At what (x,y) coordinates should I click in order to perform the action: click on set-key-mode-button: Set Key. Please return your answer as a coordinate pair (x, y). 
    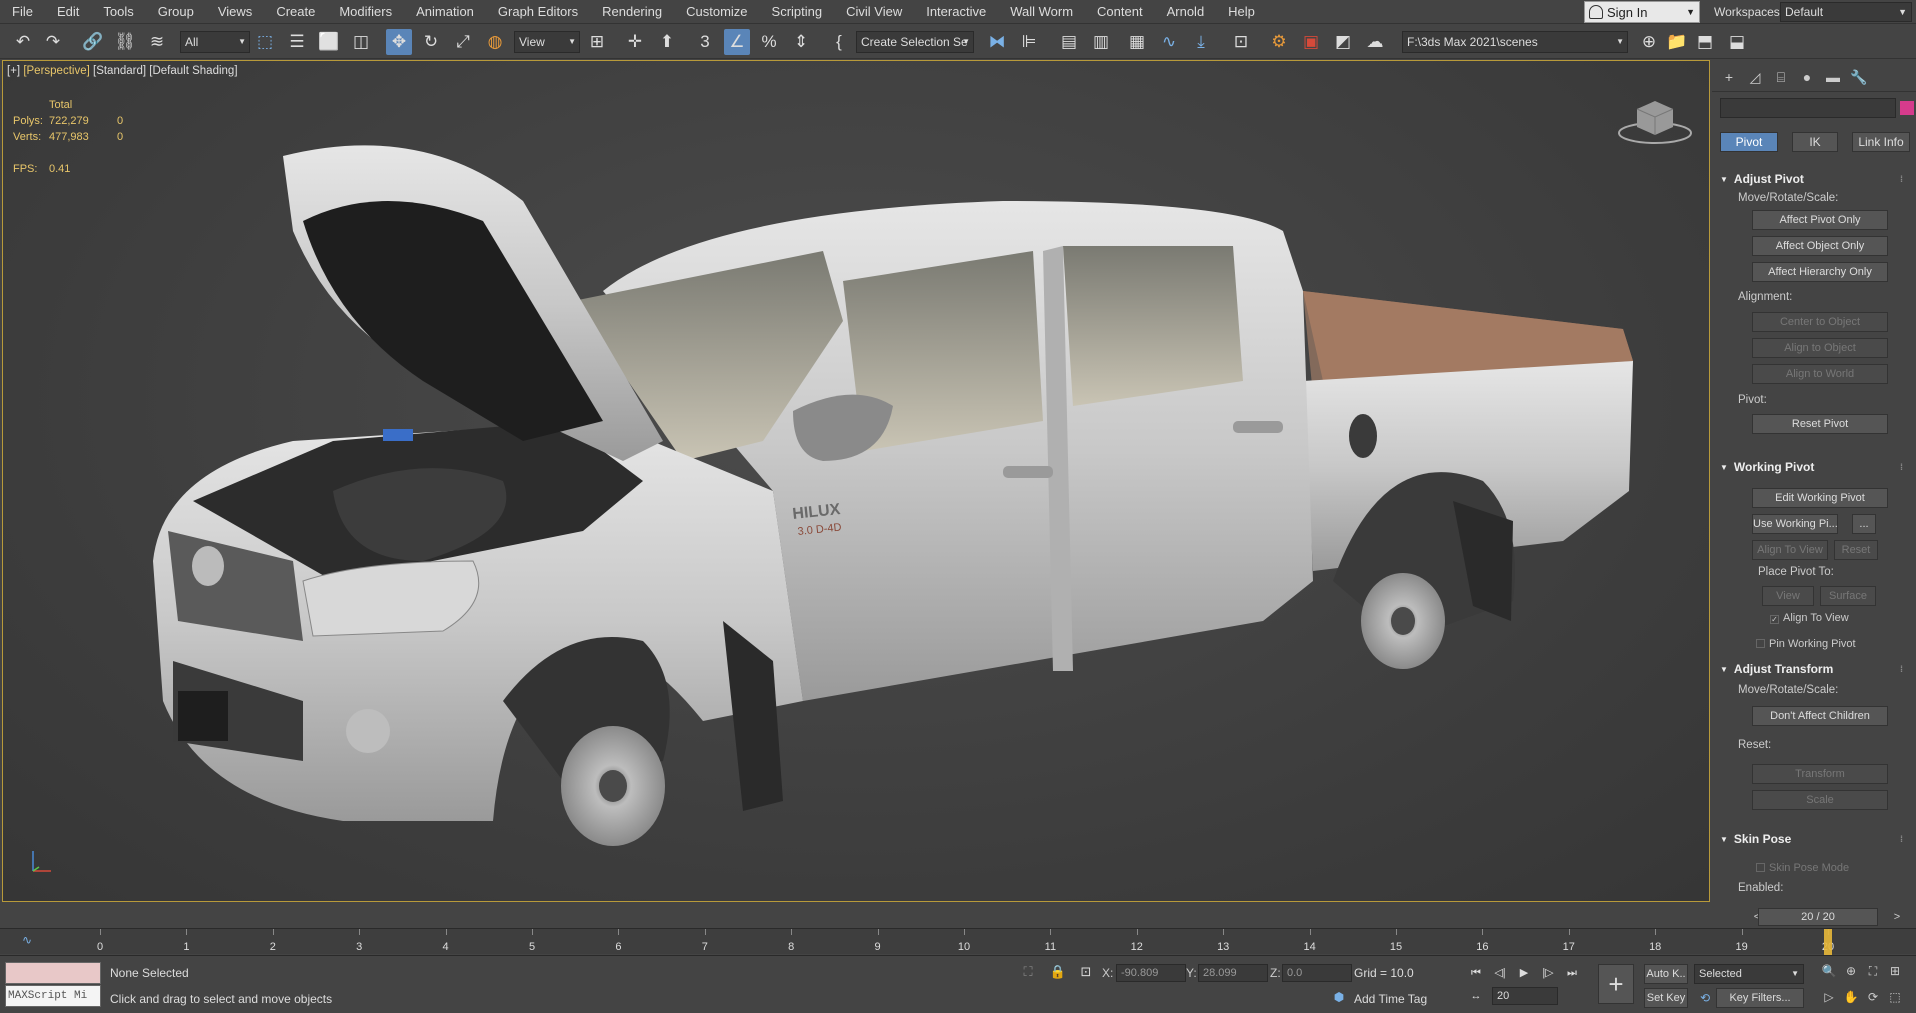
    Looking at the image, I should click on (1666, 998).